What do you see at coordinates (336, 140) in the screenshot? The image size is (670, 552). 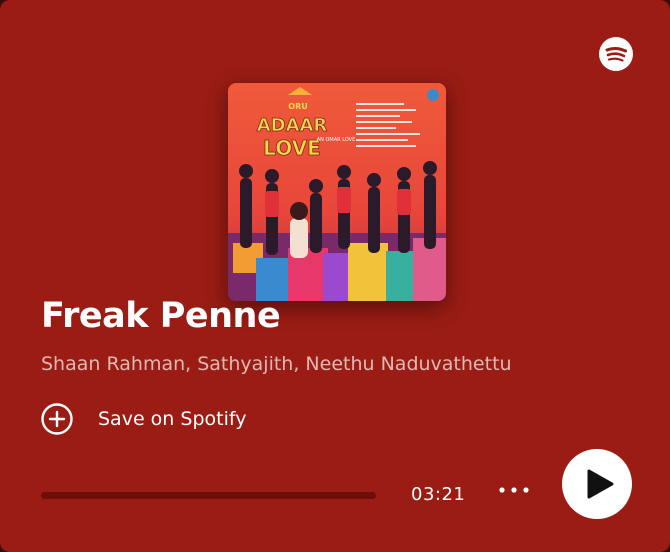 I see `cover-subtitle: AN OMAR LOVE` at bounding box center [336, 140].